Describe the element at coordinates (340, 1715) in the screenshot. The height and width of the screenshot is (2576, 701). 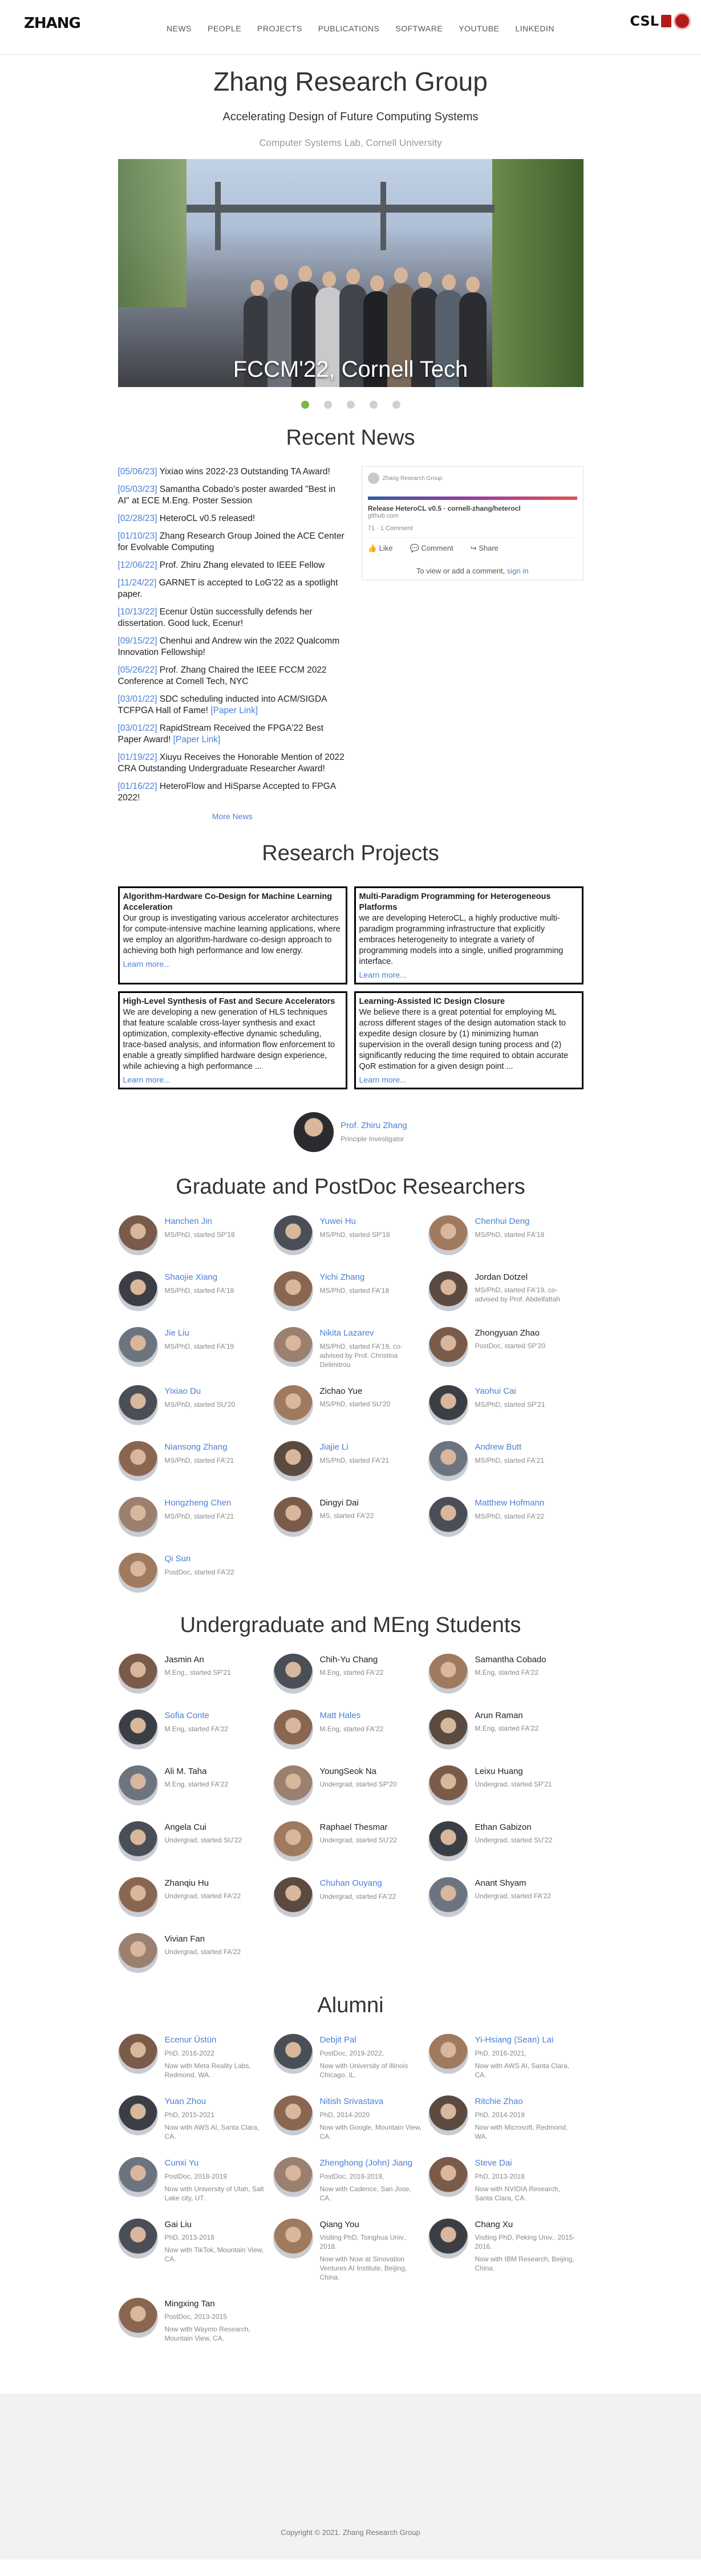
I see `person-name: Matt Hales` at that location.